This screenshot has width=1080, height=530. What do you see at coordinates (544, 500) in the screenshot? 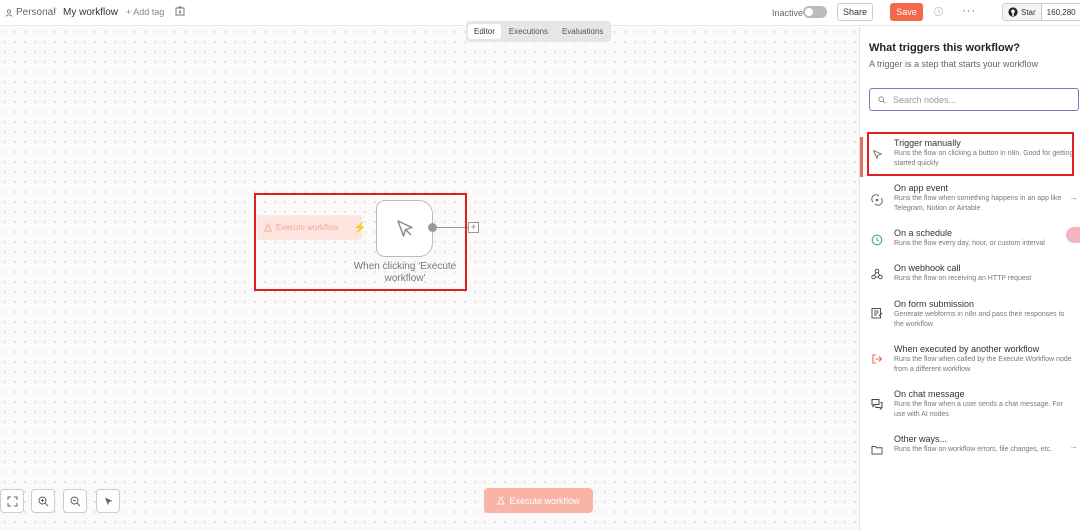
I see `execute-workflow-label: Execute workflow` at bounding box center [544, 500].